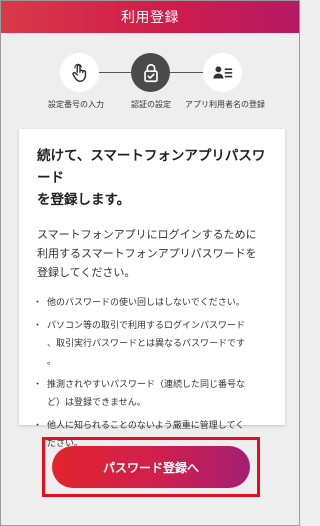 The image size is (320, 526). I want to click on list-item-line: 、取引実行パスワードとは異なるパスワードです, so click(146, 344).